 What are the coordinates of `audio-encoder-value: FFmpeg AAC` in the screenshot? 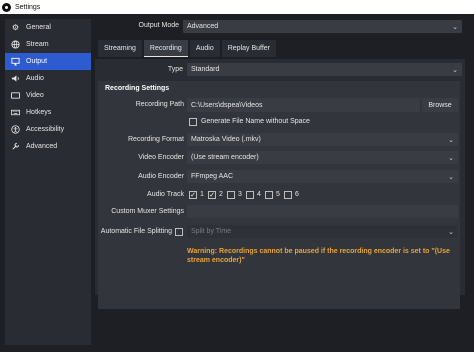 It's located at (212, 176).